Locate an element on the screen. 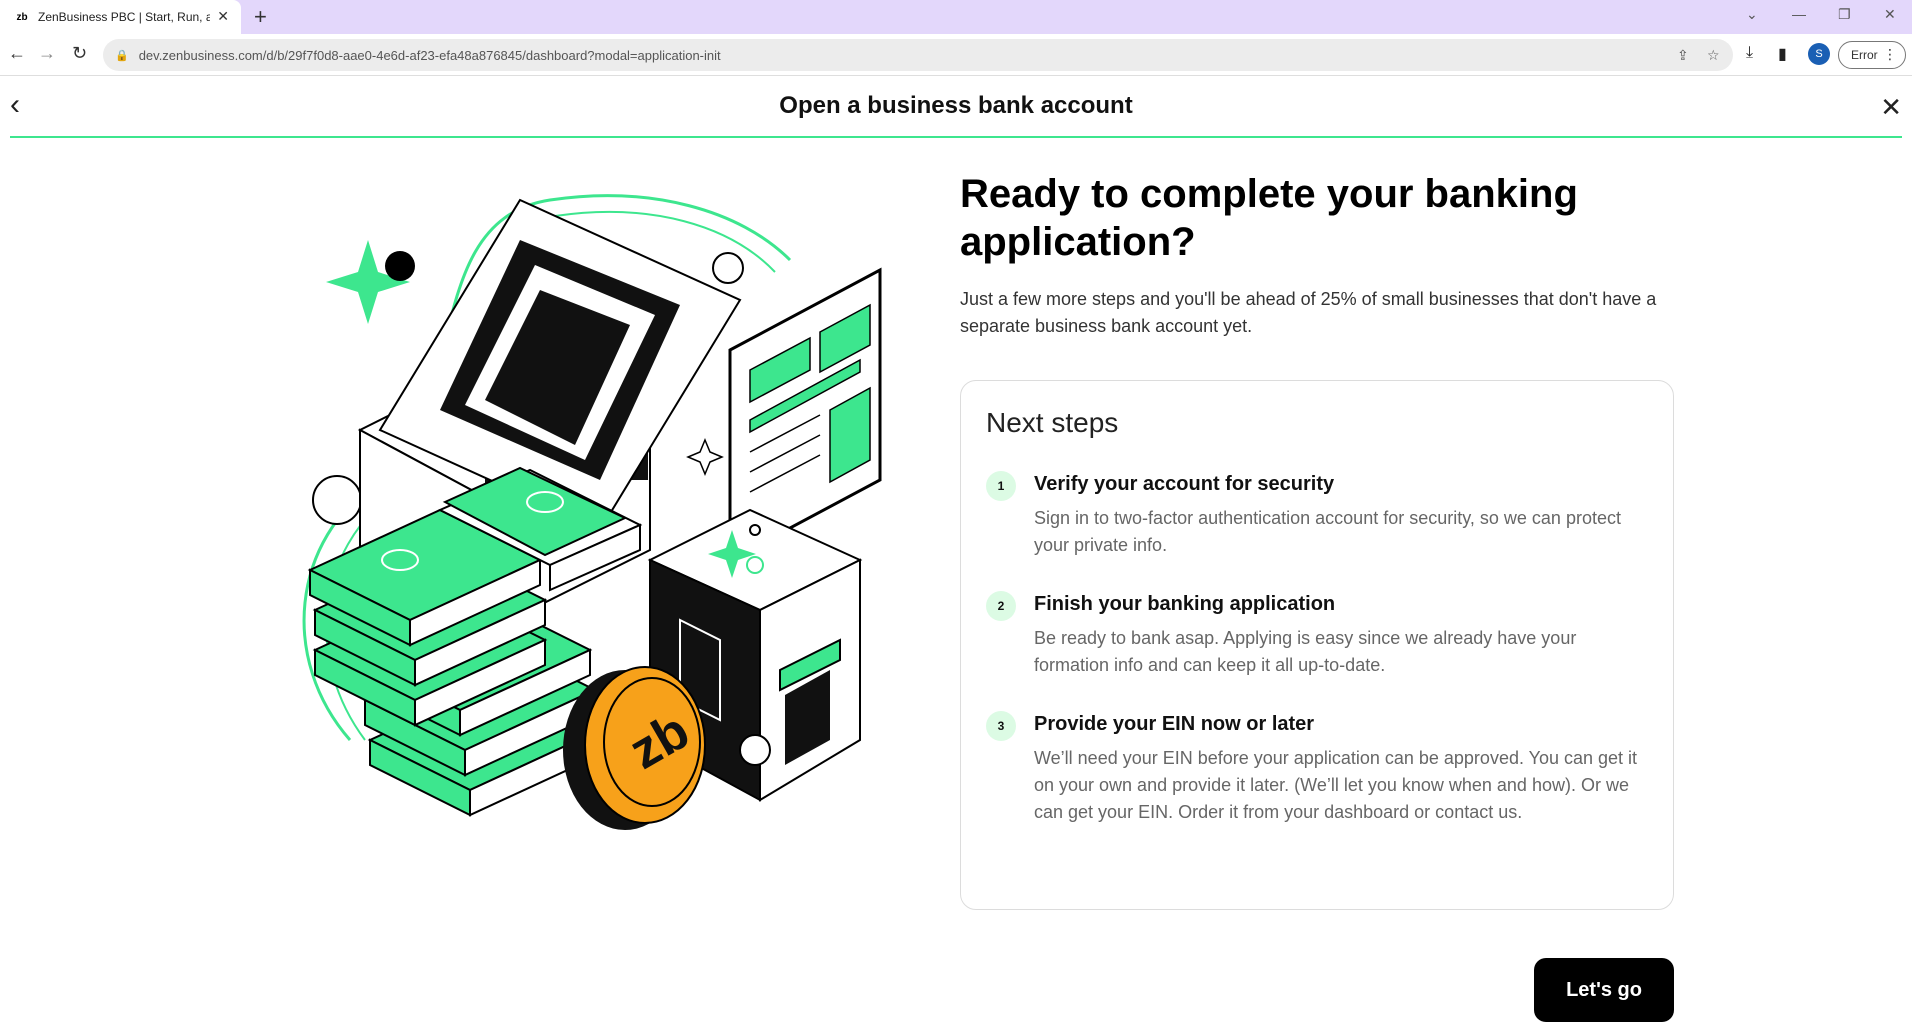  sidepanel-icon: ▮ is located at coordinates (1782, 54).